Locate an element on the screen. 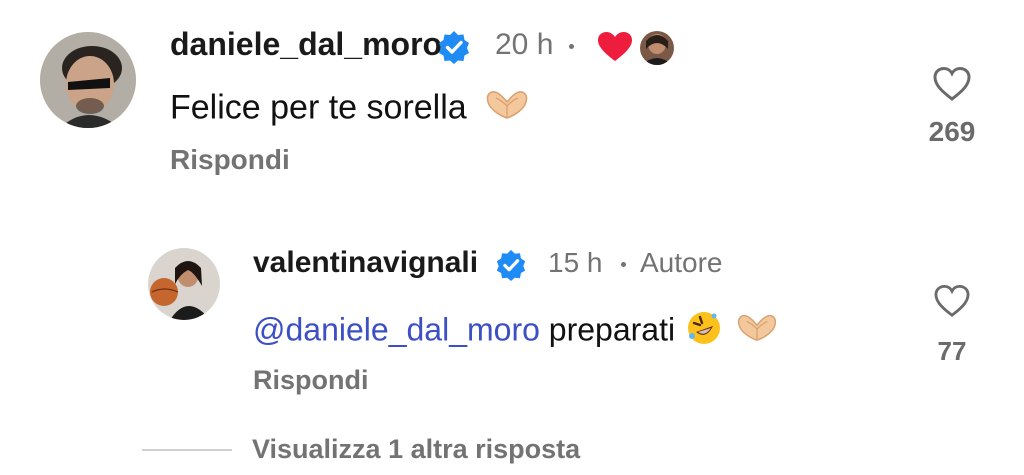 The height and width of the screenshot is (475, 1024). like-heart-icon is located at coordinates (952, 303).